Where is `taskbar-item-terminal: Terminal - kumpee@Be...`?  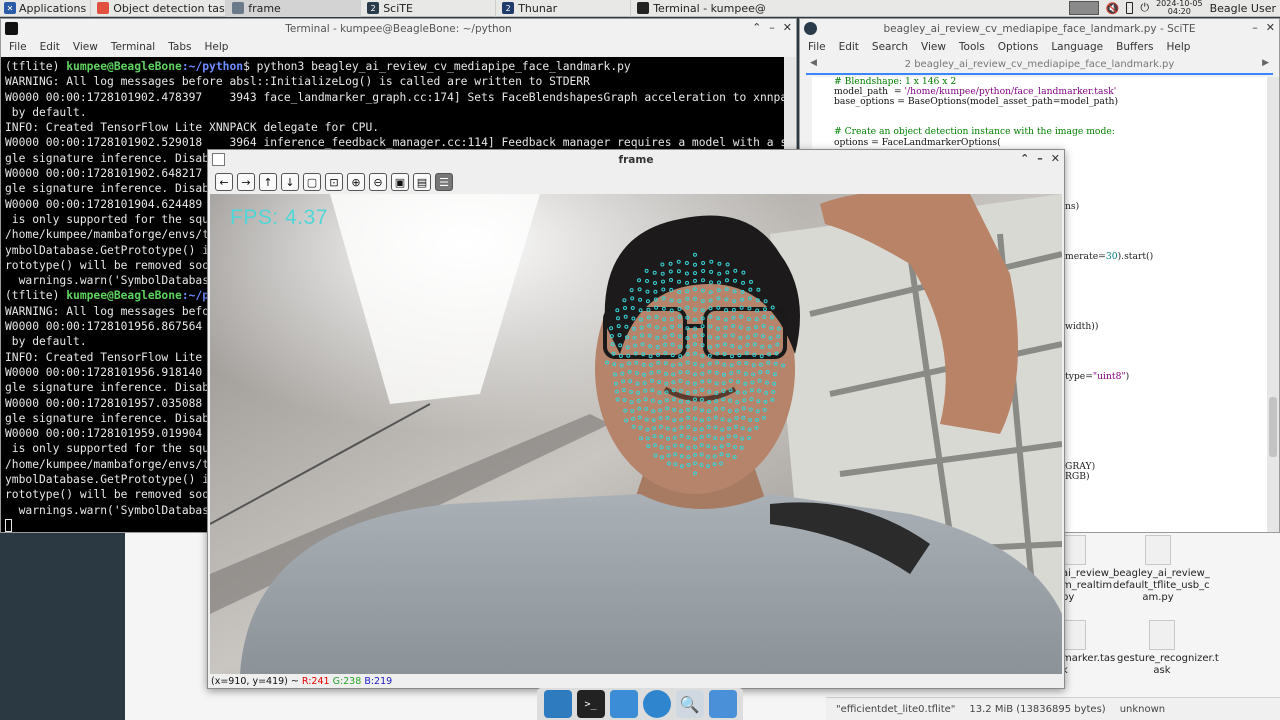
taskbar-item-terminal: Terminal - kumpee@Be... is located at coordinates (697, 8).